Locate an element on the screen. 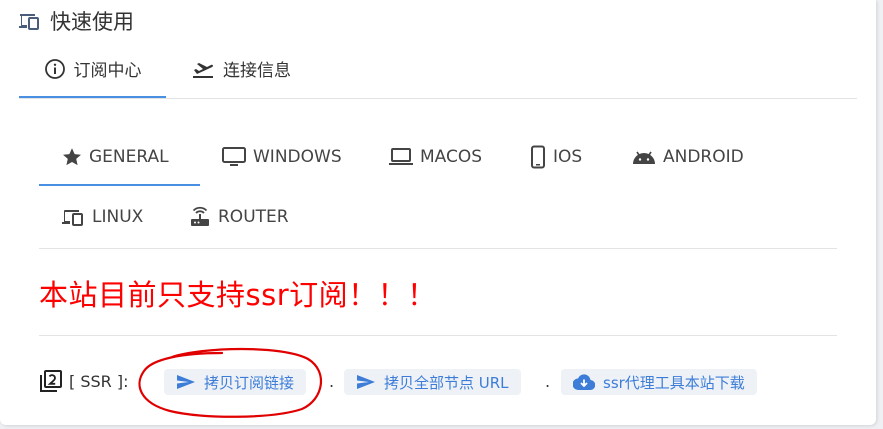  os-tab-general: GENERAL is located at coordinates (119, 157).